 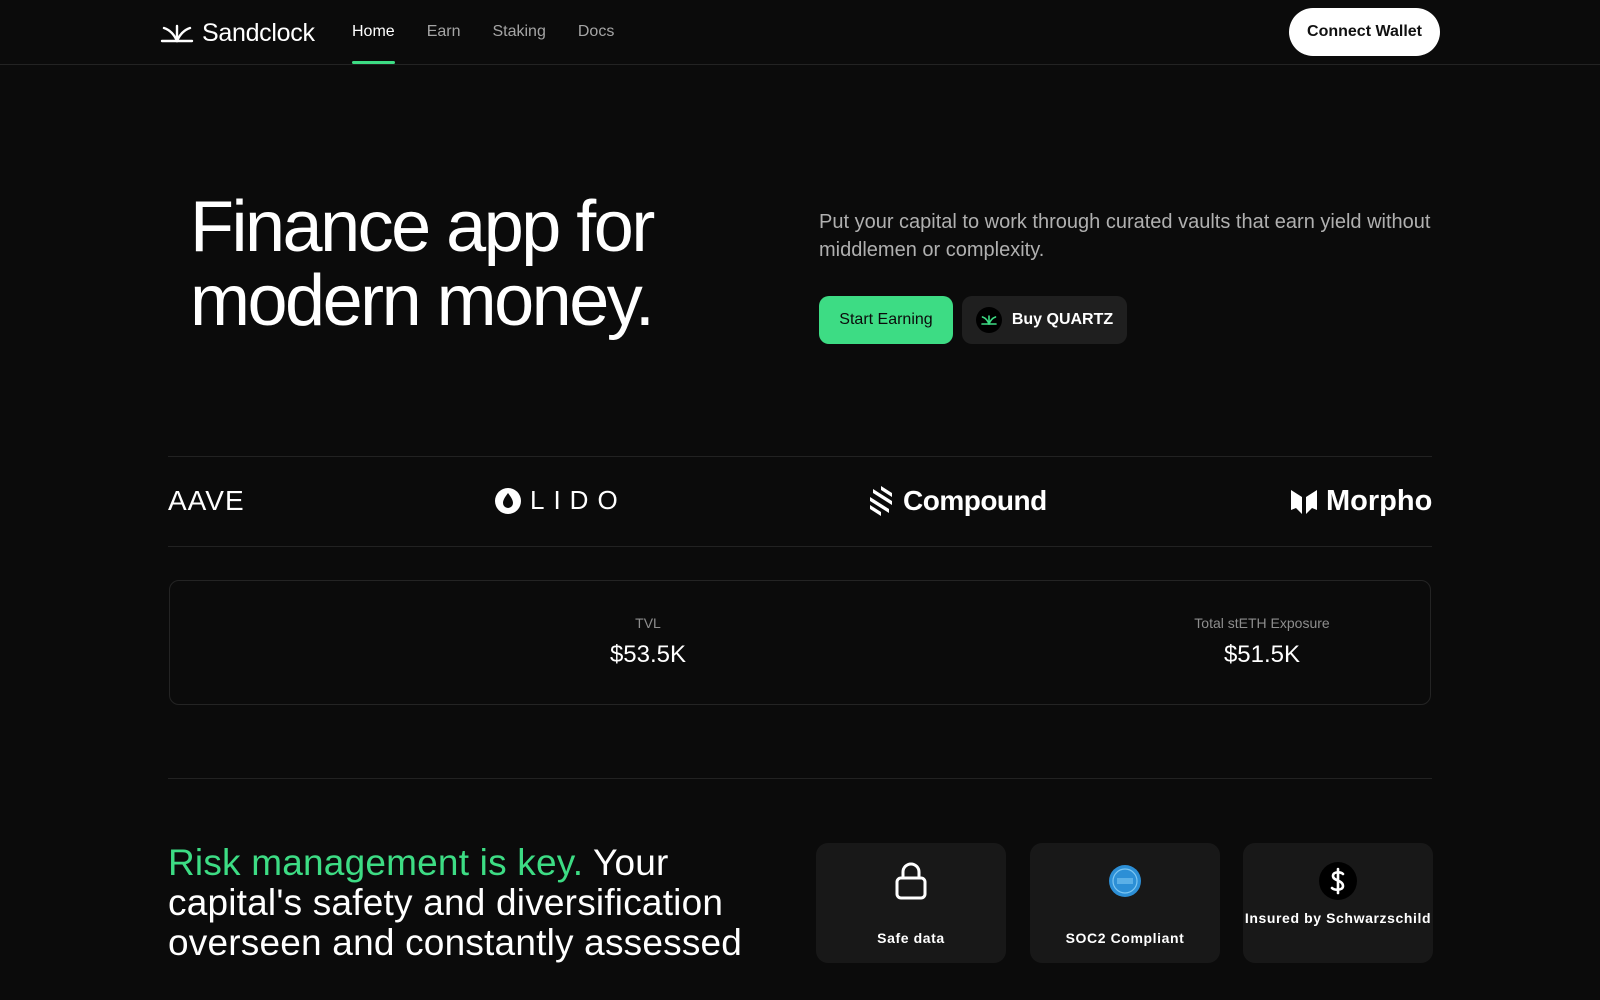 I want to click on hero-title-line-2: modern money., so click(x=422, y=301).